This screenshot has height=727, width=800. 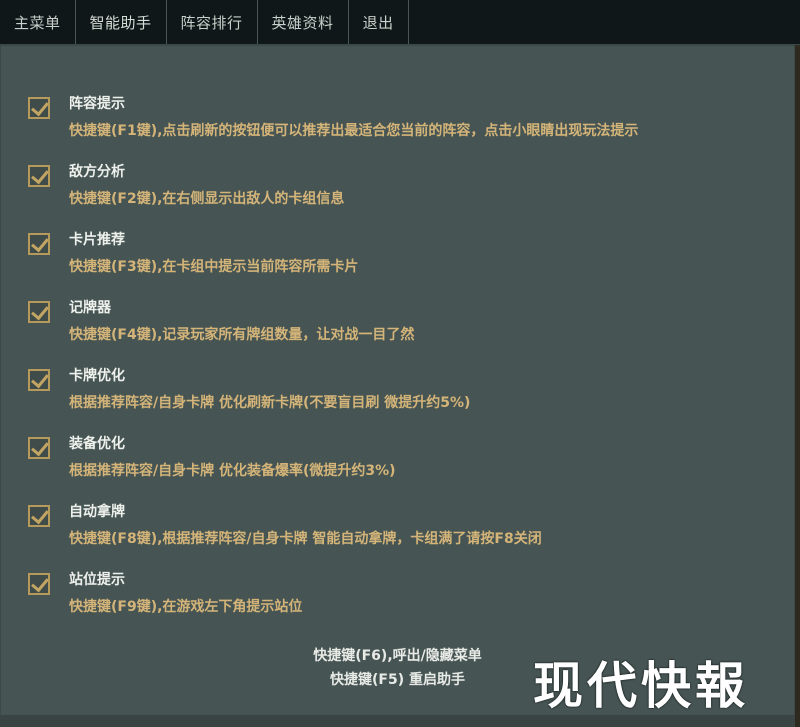 I want to click on option-description: 快捷键(F4键),记录玩家所有牌组数量，让对战一目了然, so click(x=242, y=335).